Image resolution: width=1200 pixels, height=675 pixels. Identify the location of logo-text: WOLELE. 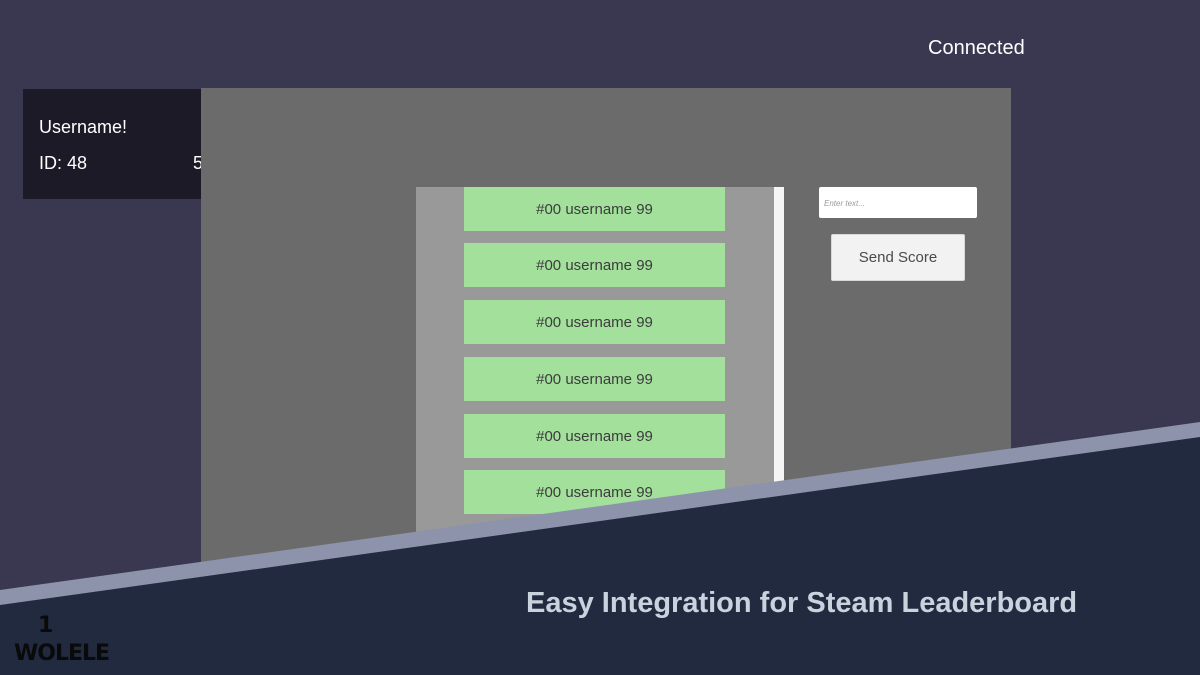
(62, 653).